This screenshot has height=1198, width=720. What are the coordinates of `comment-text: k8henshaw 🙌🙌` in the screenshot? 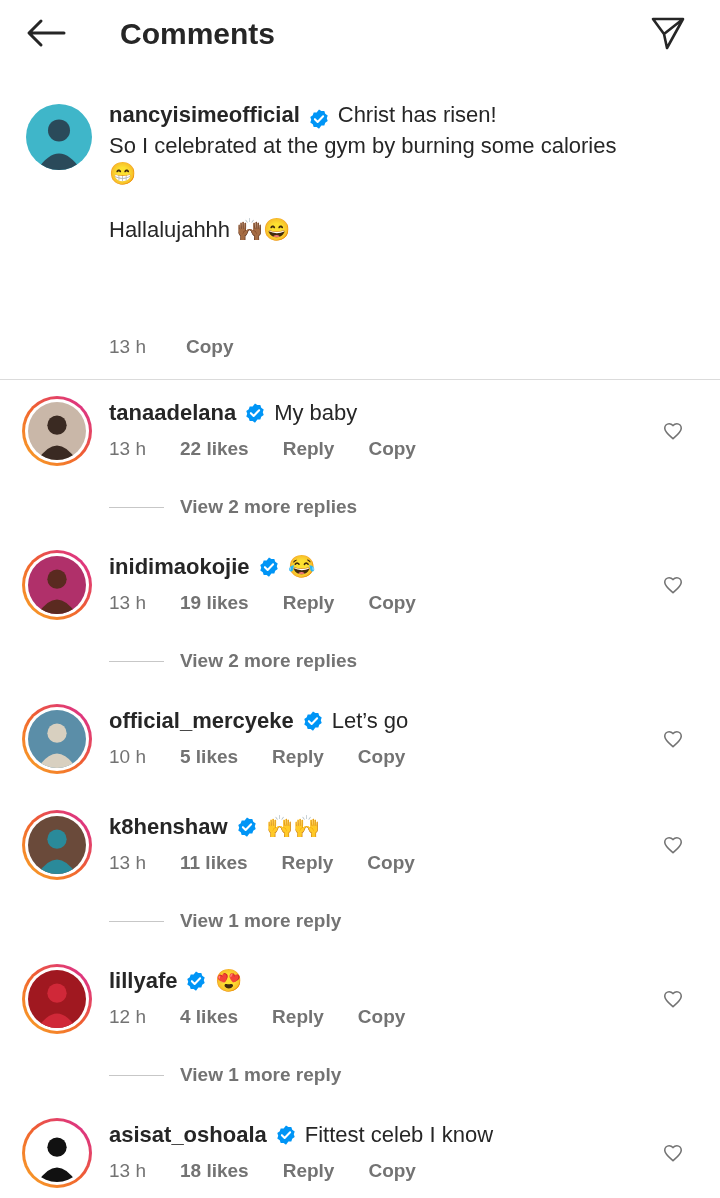 It's located at (215, 827).